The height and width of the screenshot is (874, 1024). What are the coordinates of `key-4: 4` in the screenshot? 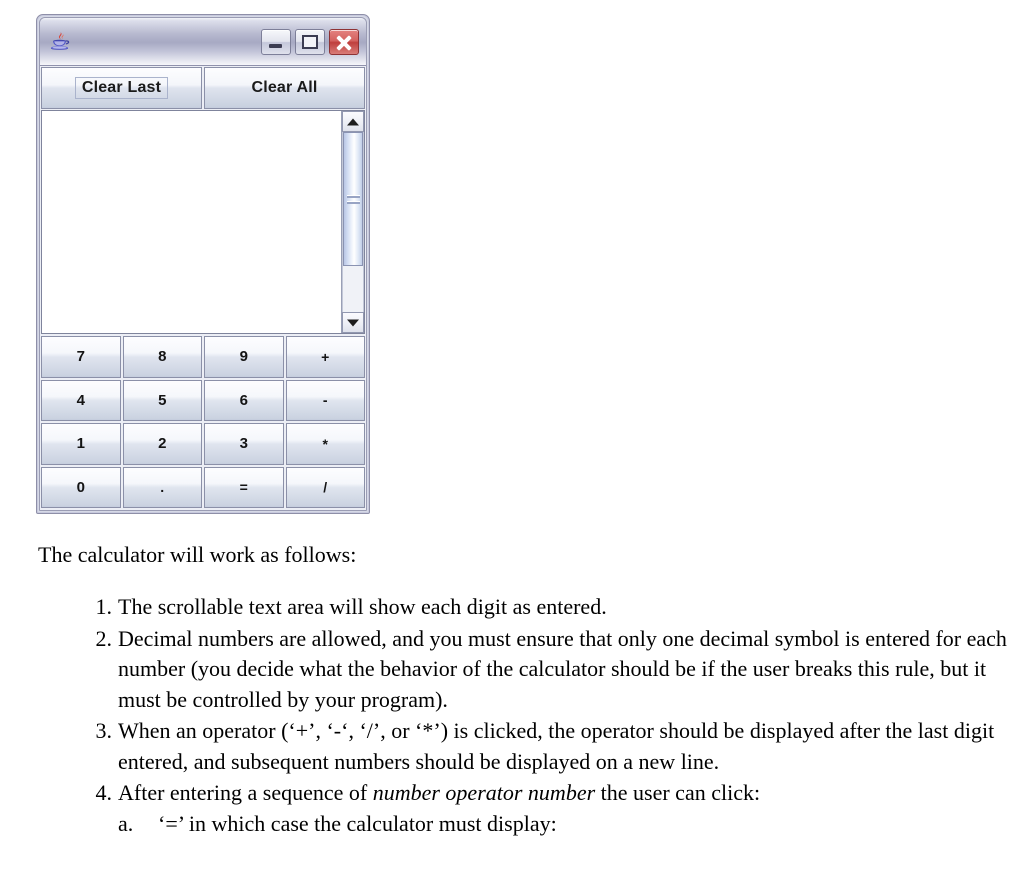 It's located at (81, 400).